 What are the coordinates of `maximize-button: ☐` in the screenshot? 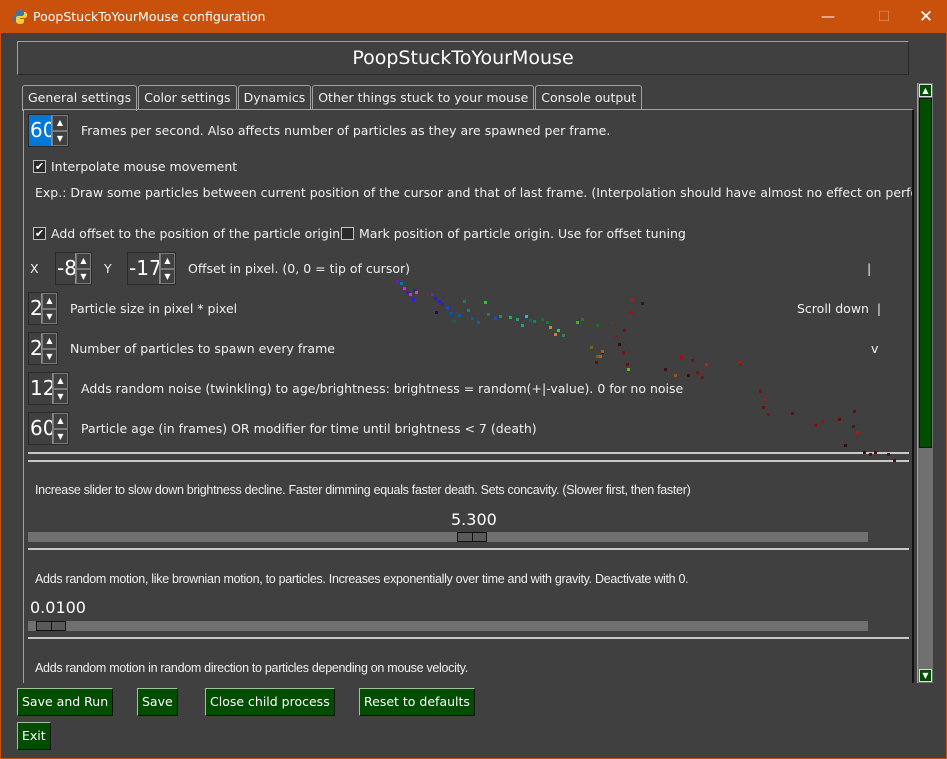 It's located at (884, 17).